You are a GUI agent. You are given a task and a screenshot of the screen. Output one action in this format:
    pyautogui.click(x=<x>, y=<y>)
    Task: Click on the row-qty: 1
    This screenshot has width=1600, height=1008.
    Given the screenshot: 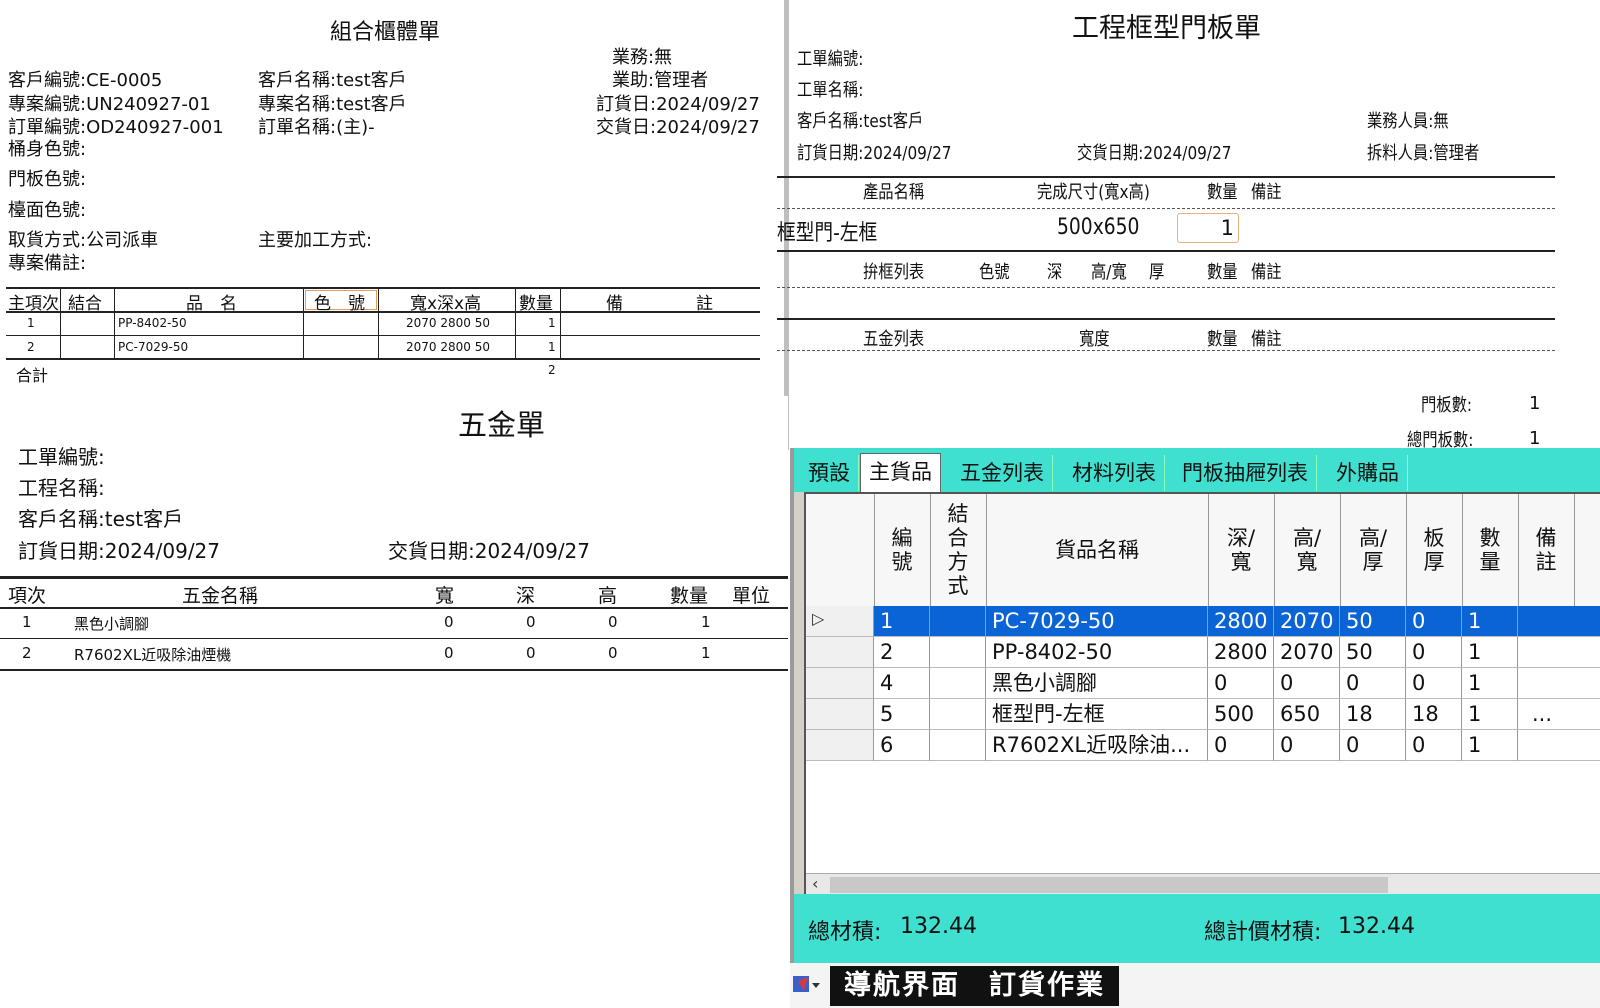 What is the action you would take?
    pyautogui.click(x=552, y=347)
    